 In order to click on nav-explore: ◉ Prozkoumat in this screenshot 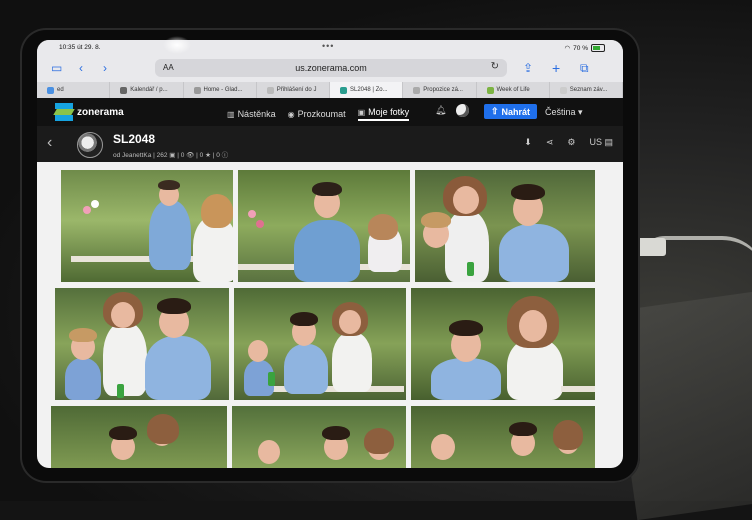, I will do `click(317, 114)`.